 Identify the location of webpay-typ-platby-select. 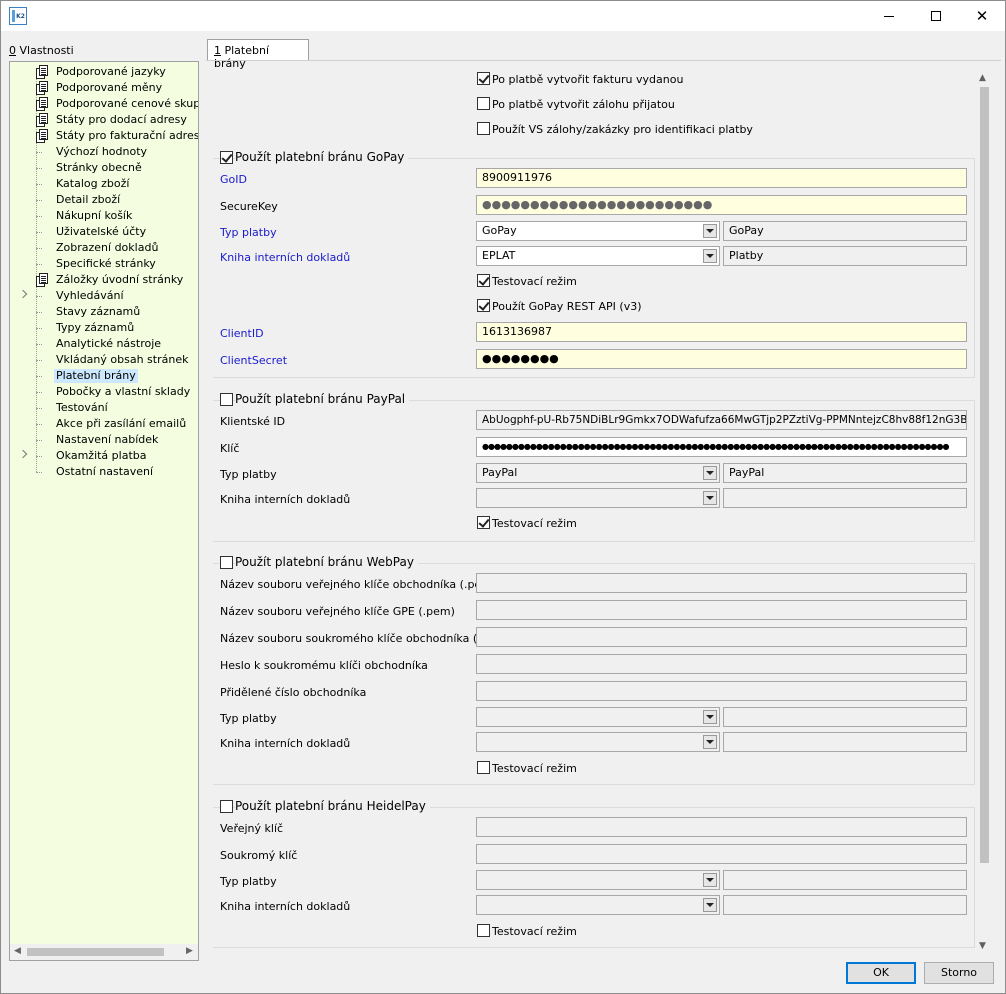
(598, 717).